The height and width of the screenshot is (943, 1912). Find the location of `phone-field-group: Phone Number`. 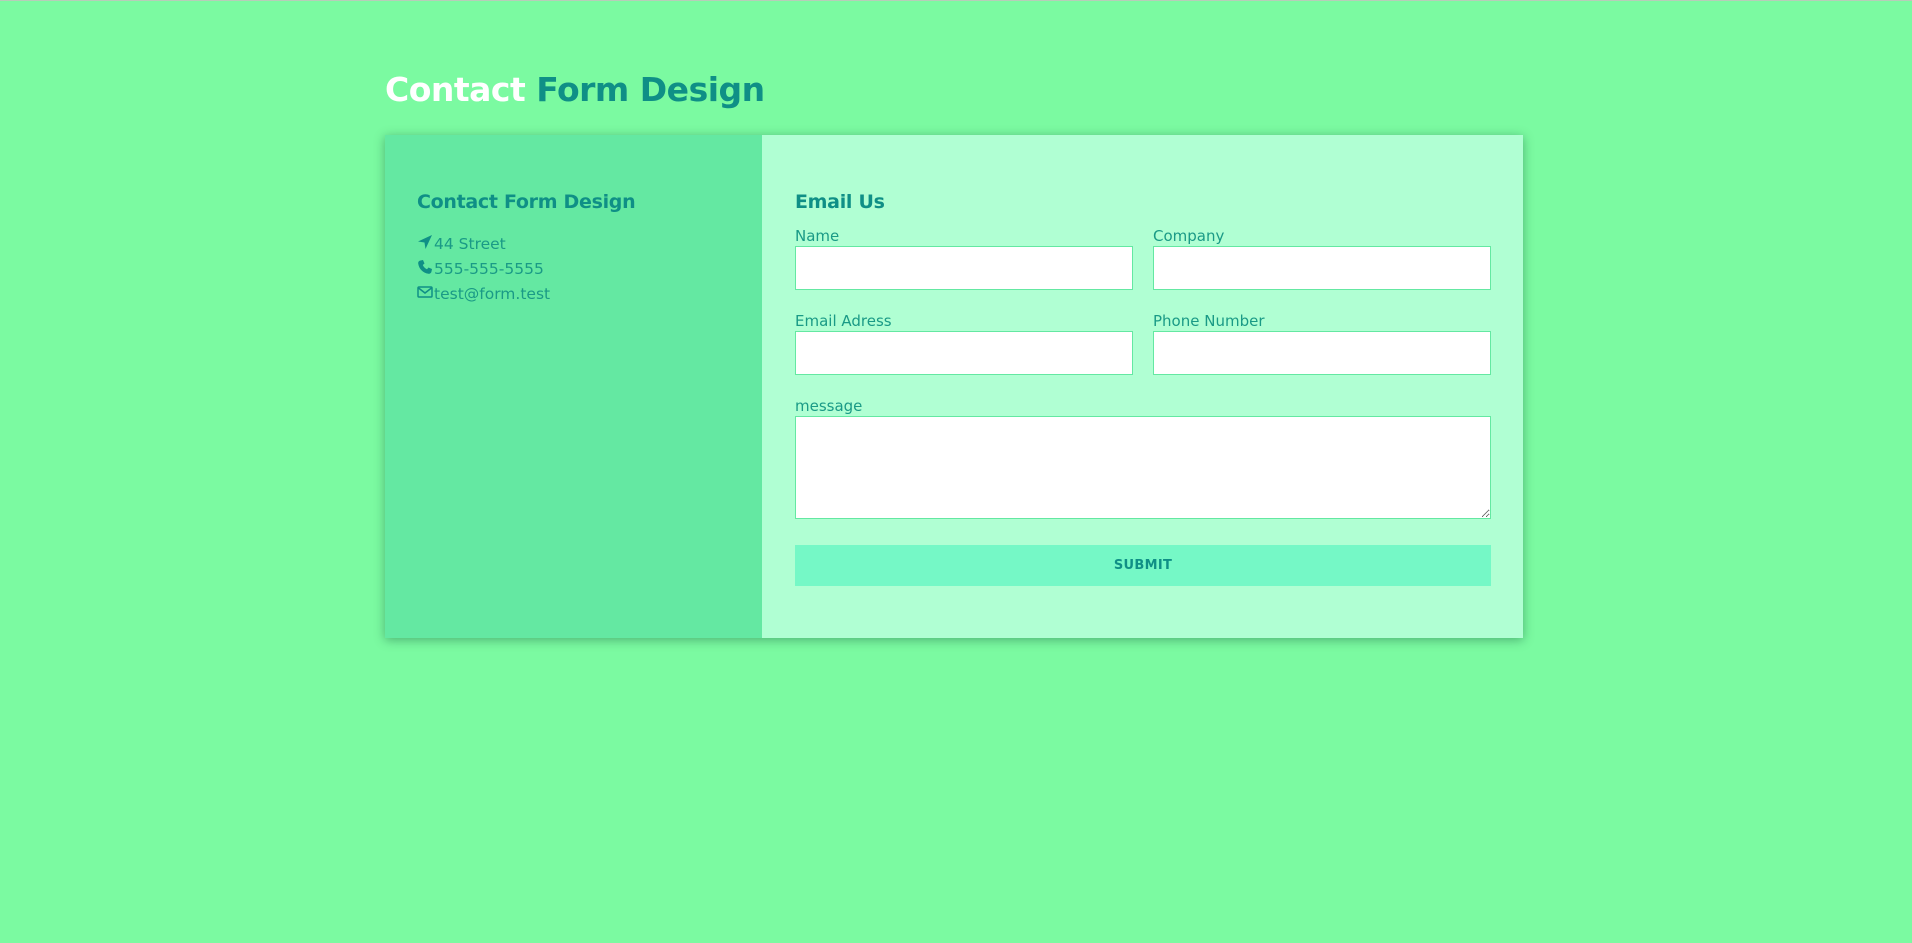

phone-field-group: Phone Number is located at coordinates (1322, 344).